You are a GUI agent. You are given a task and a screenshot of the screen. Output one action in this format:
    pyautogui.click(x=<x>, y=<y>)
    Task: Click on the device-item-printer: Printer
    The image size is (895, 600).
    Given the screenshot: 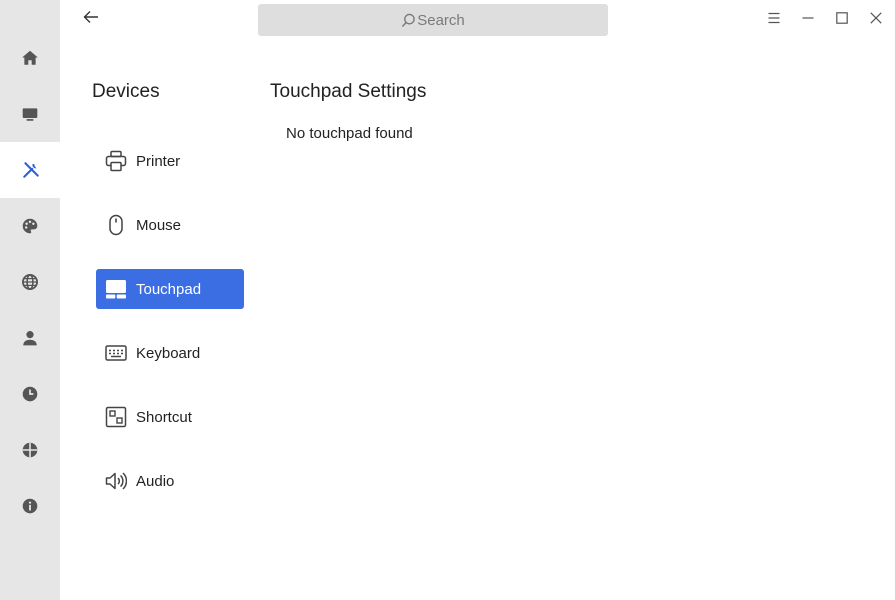 What is the action you would take?
    pyautogui.click(x=170, y=161)
    